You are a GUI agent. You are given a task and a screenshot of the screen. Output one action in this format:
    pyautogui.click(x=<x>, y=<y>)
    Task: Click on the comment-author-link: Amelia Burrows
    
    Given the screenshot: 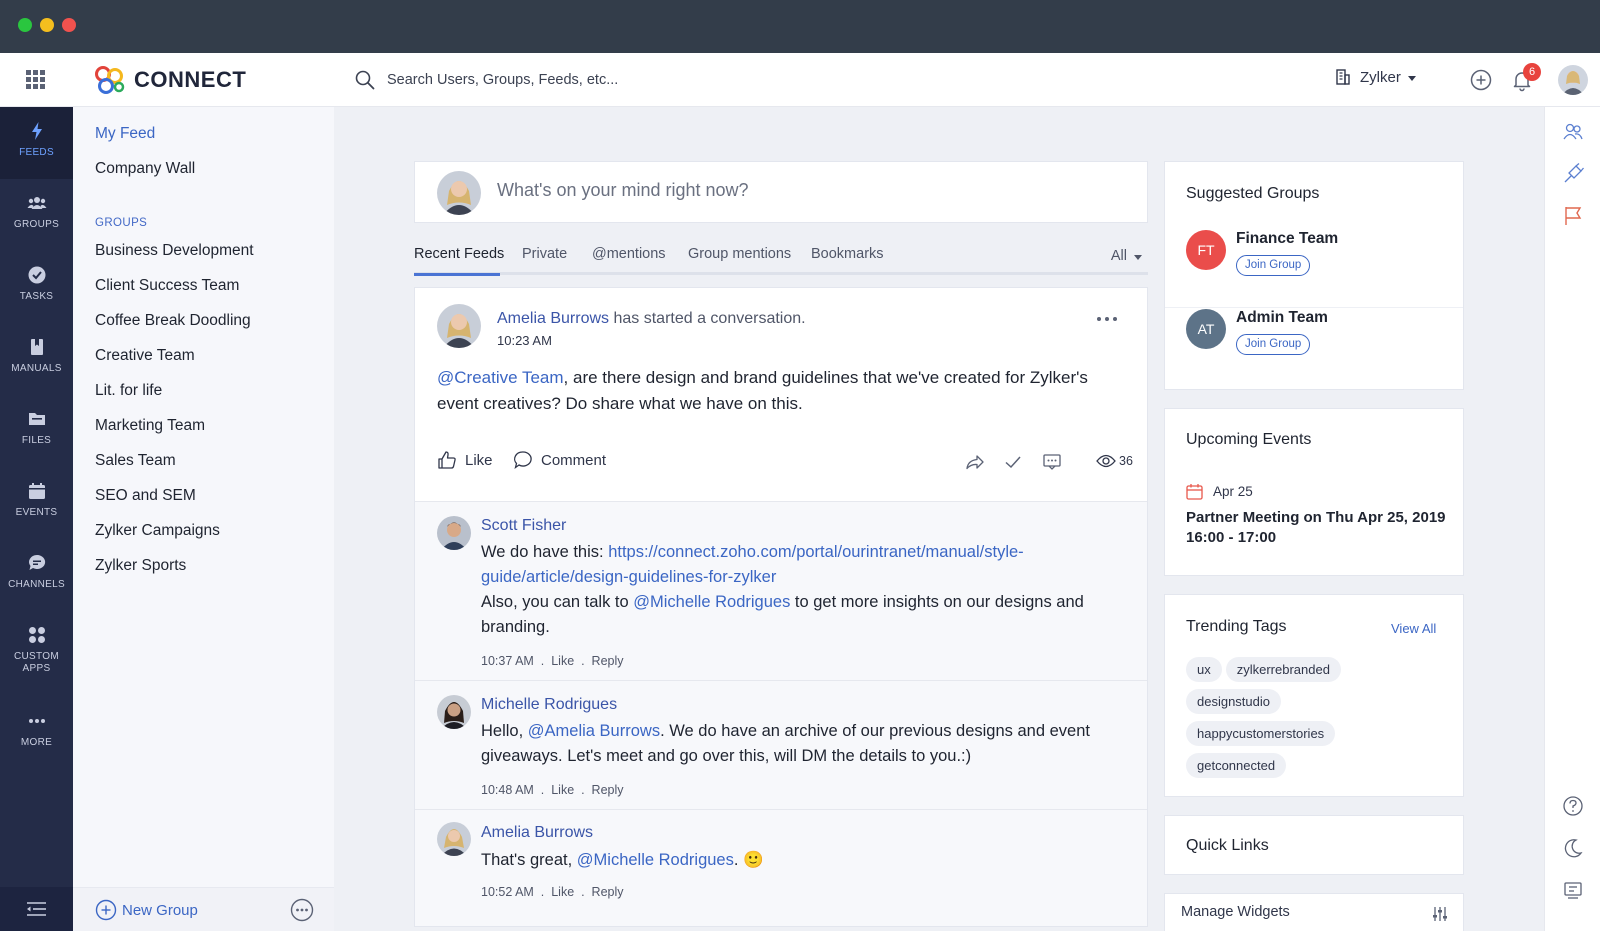 What is the action you would take?
    pyautogui.click(x=537, y=832)
    